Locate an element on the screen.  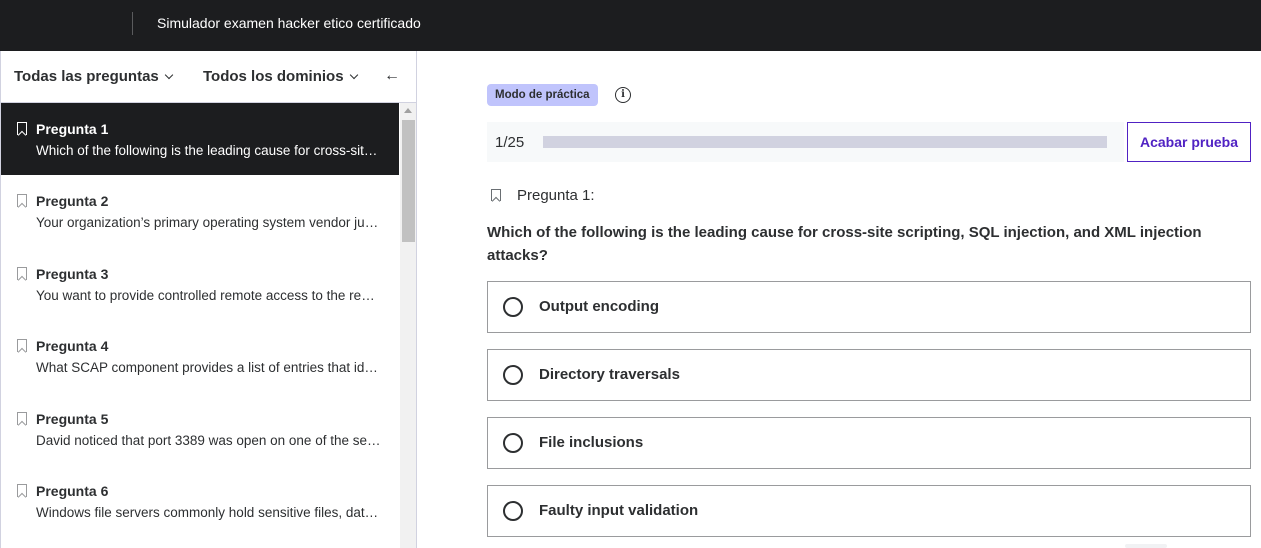
answer-option-label: Output encoding is located at coordinates (599, 306).